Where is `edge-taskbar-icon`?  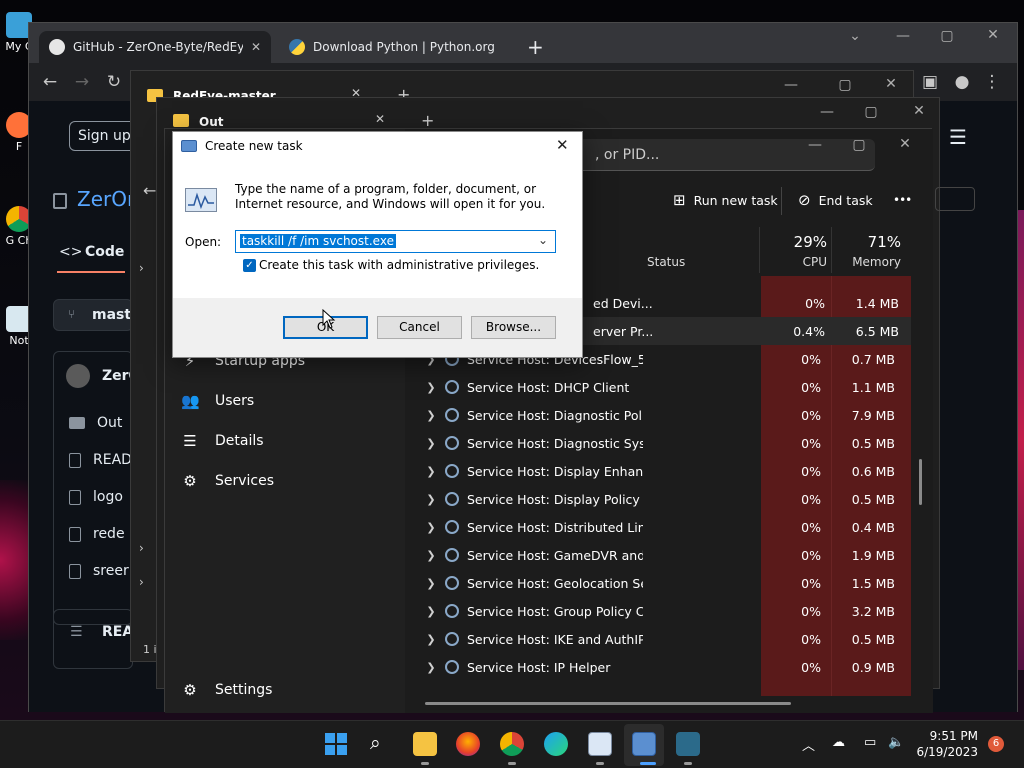 edge-taskbar-icon is located at coordinates (556, 744).